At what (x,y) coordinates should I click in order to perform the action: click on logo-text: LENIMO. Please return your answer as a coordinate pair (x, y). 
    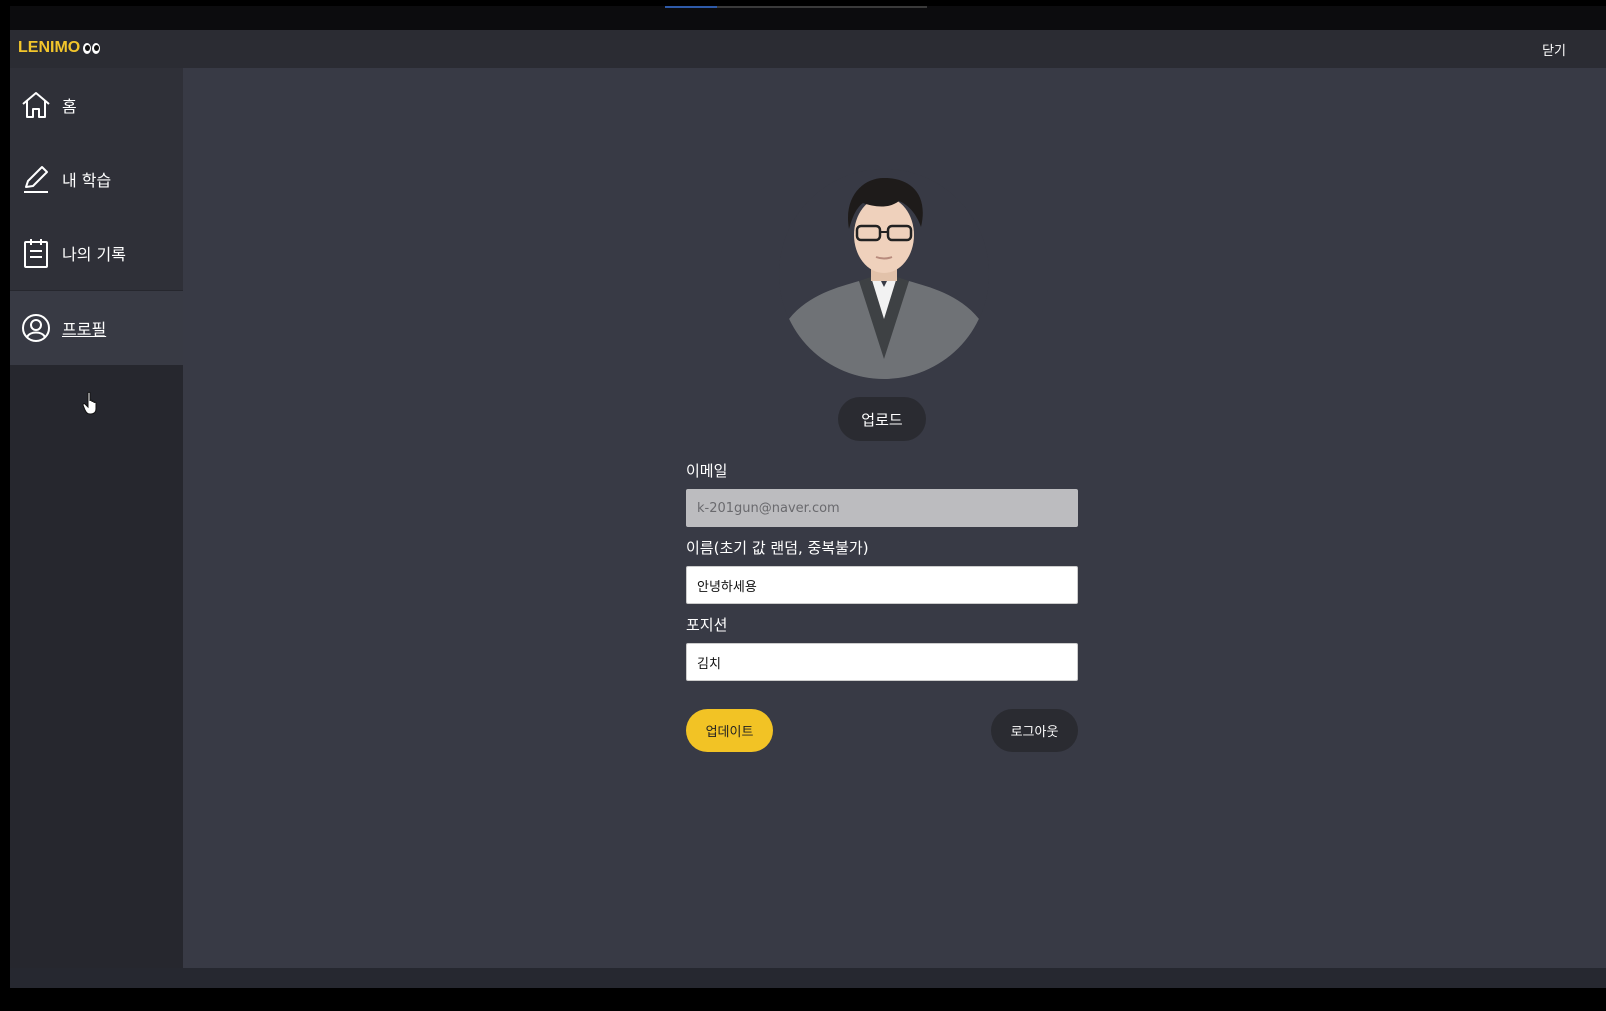
    Looking at the image, I should click on (49, 47).